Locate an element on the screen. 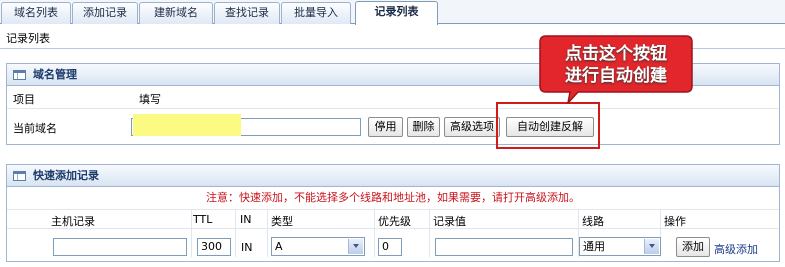 The width and height of the screenshot is (785, 267). panel-header: 快速添加记录 is located at coordinates (393, 176).